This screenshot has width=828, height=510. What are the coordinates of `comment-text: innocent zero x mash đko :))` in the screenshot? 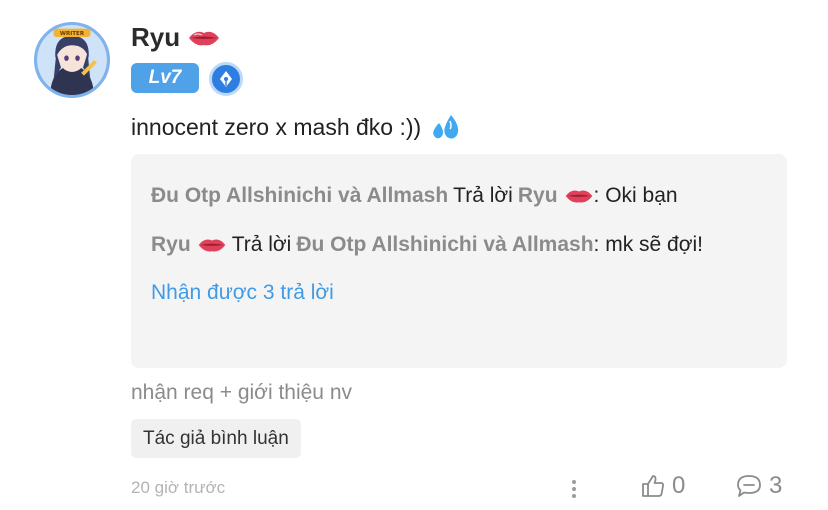 It's located at (297, 127).